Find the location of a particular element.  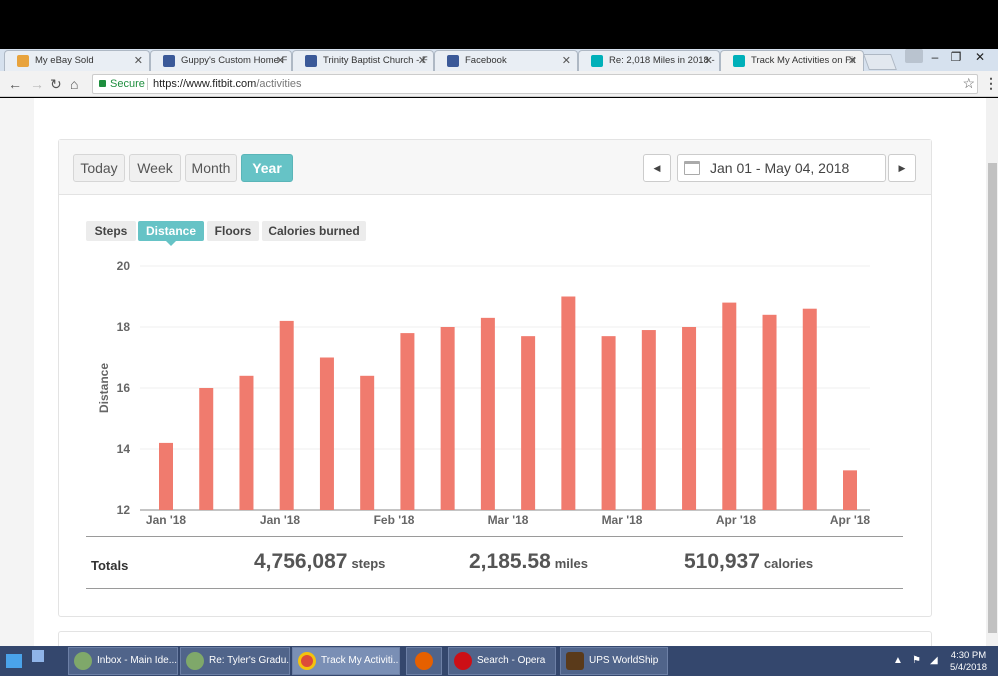

y-tick-label: 20 is located at coordinates (124, 266).